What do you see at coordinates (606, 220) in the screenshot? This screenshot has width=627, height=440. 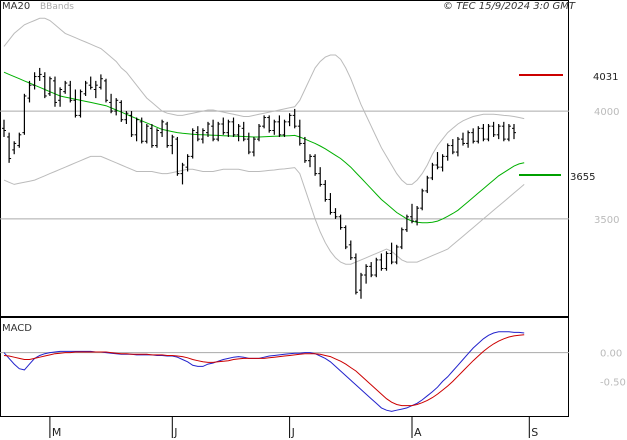 I see `price-tick-label: 3500` at bounding box center [606, 220].